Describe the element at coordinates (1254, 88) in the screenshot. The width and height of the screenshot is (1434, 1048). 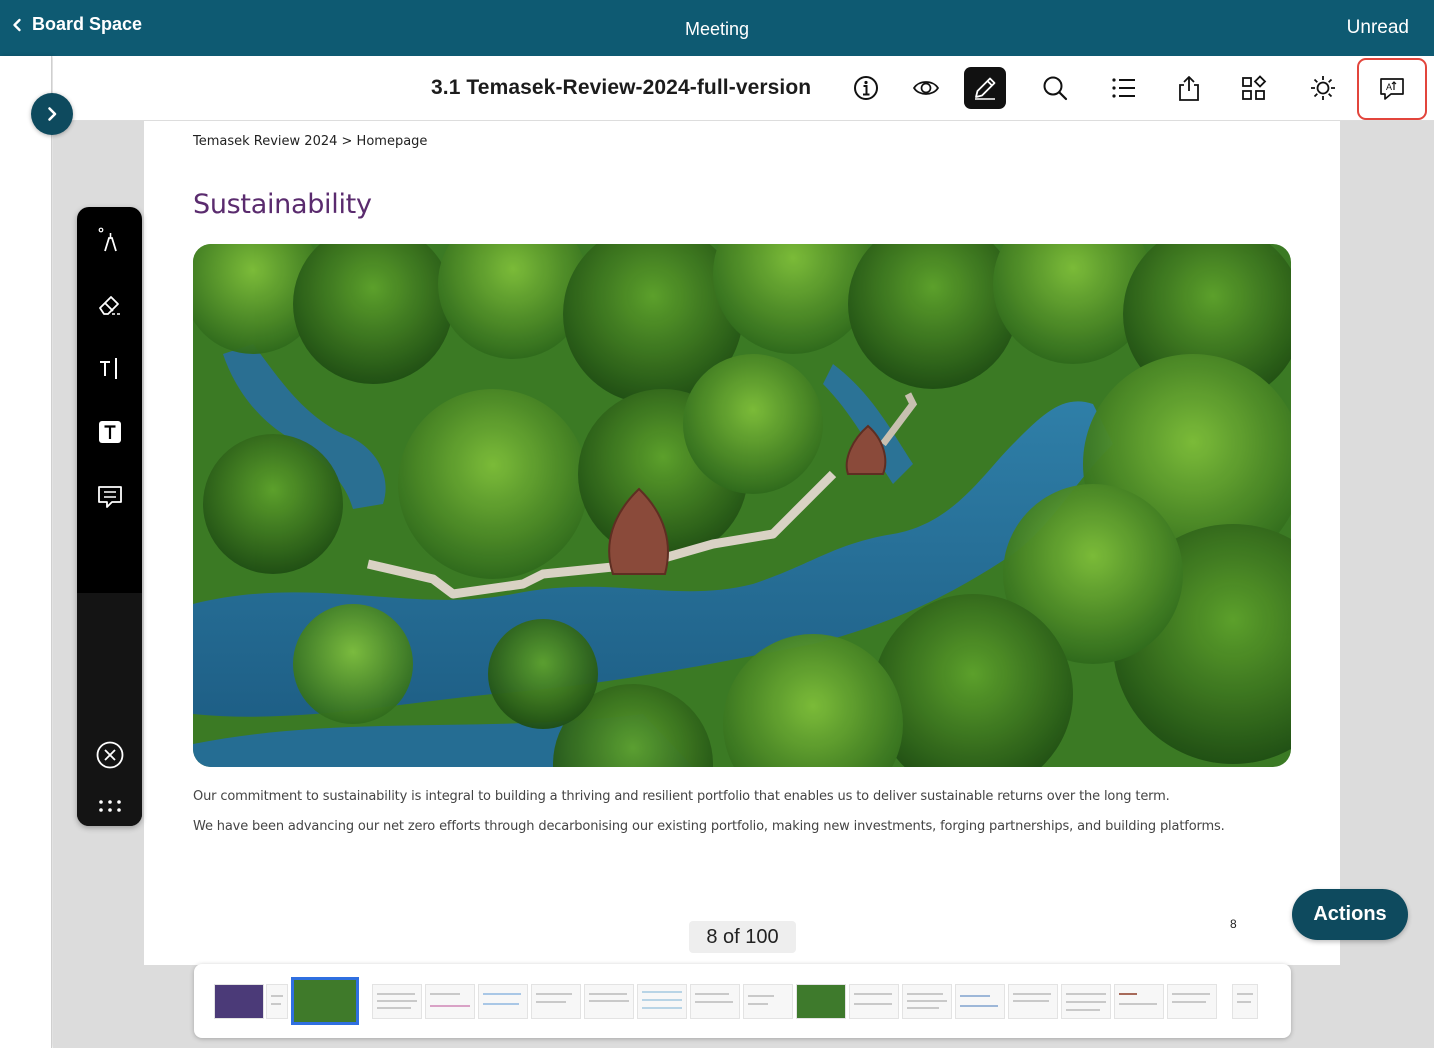
I see `apps-icon` at that location.